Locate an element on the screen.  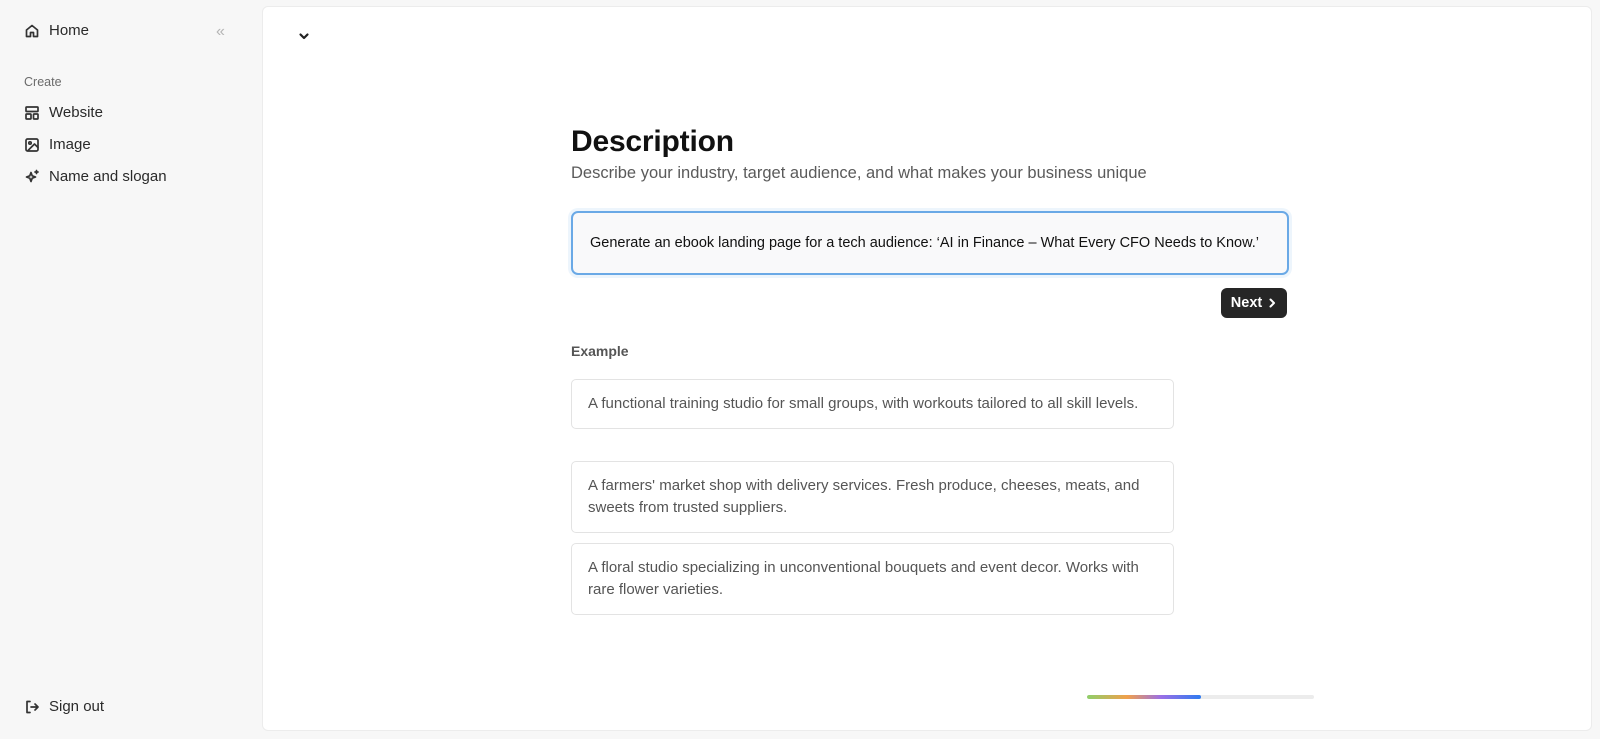
chevron-right-icon is located at coordinates (1272, 303).